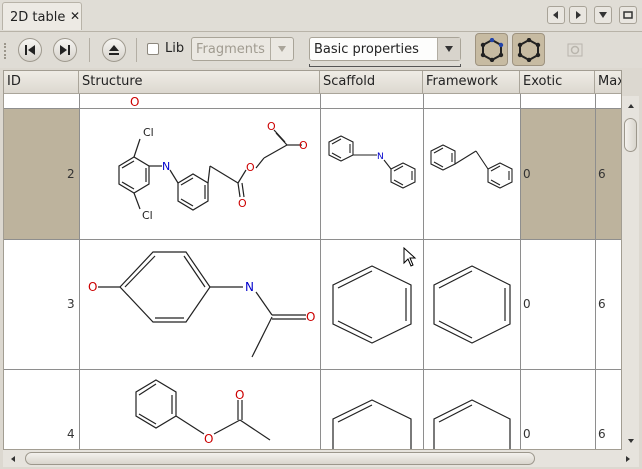 The height and width of the screenshot is (469, 642). Describe the element at coordinates (71, 304) in the screenshot. I see `row-id: 3` at that location.